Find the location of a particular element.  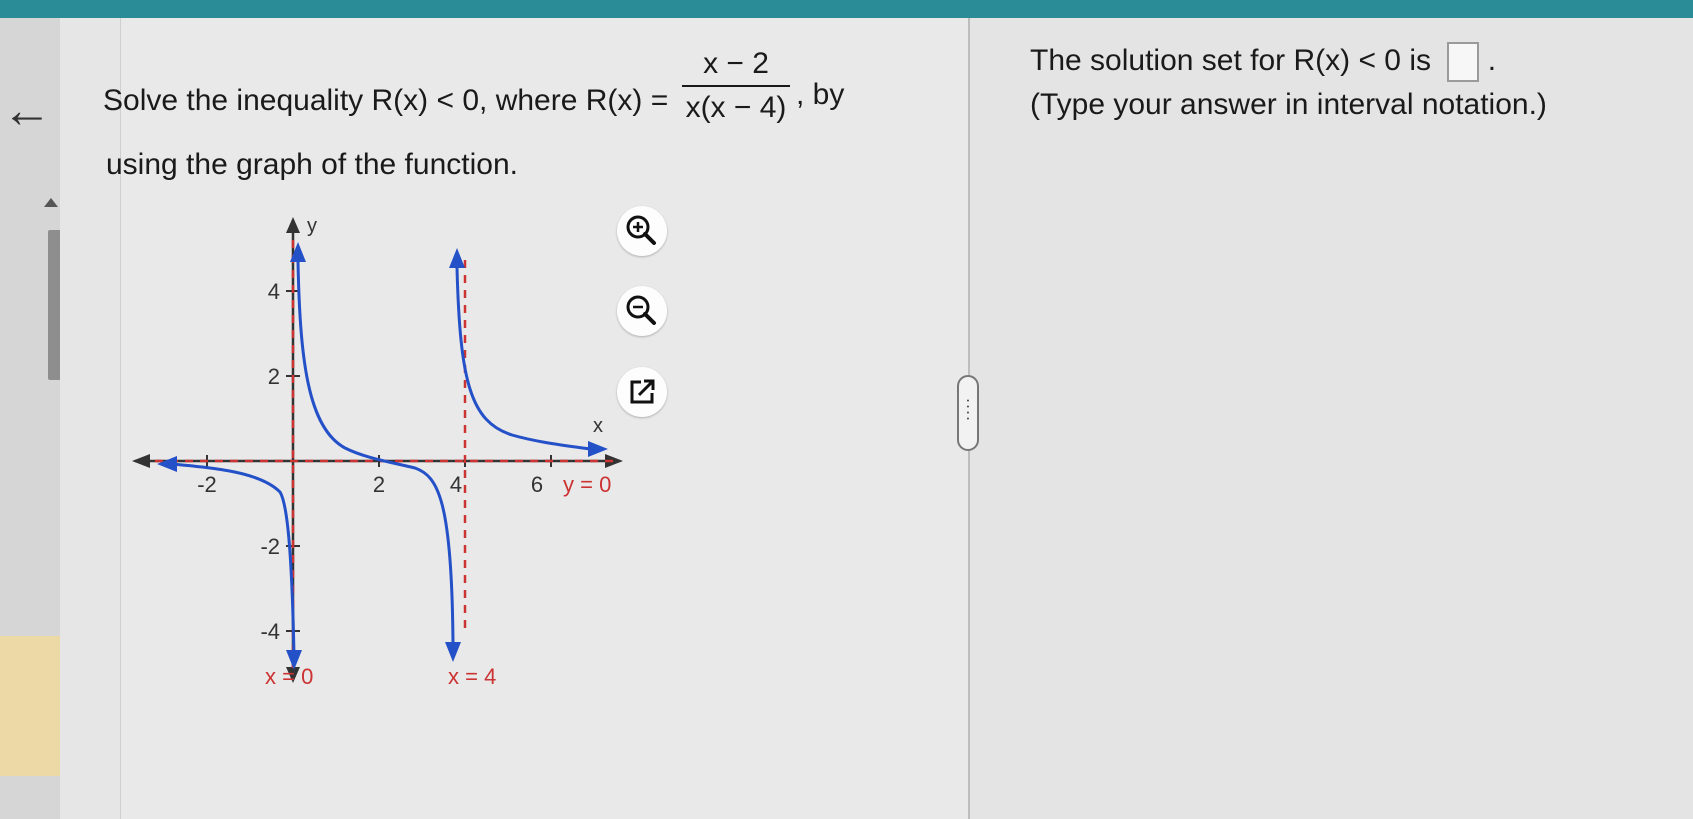

curve-right-branch is located at coordinates (523, 358).